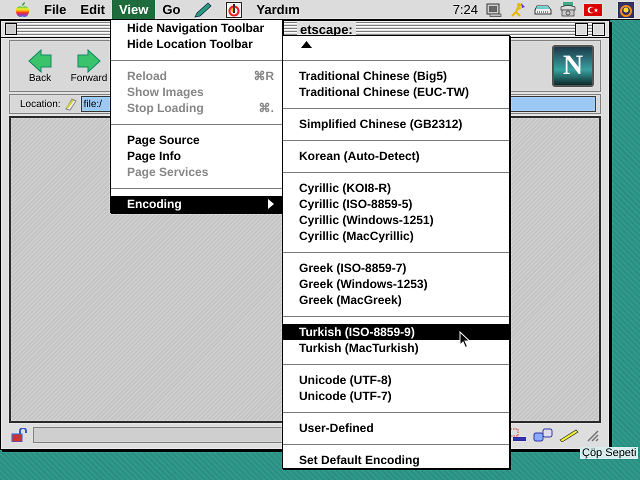 This screenshot has height=480, width=640. I want to click on logo: N, so click(573, 66).